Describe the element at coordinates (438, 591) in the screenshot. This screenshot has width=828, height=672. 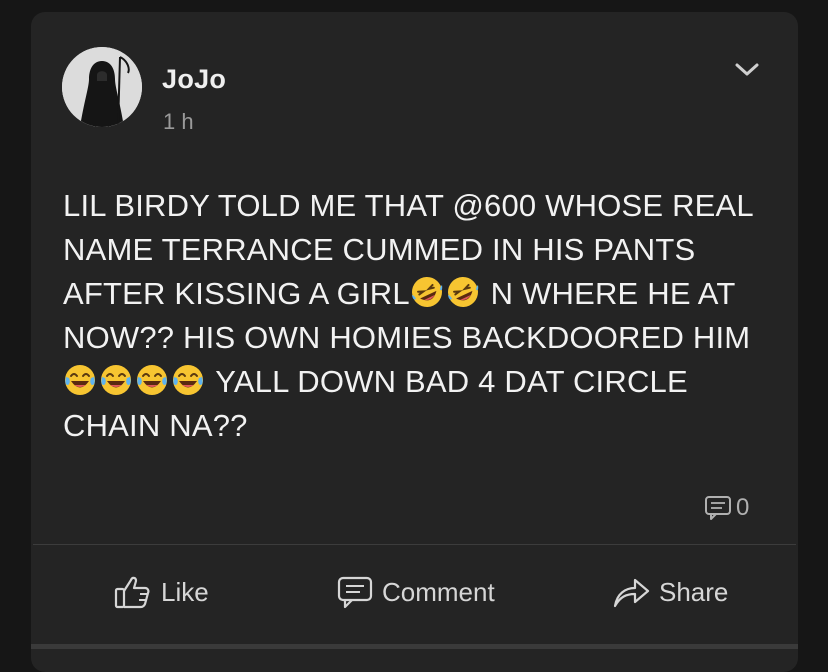
I see `comment-label: Comment` at that location.